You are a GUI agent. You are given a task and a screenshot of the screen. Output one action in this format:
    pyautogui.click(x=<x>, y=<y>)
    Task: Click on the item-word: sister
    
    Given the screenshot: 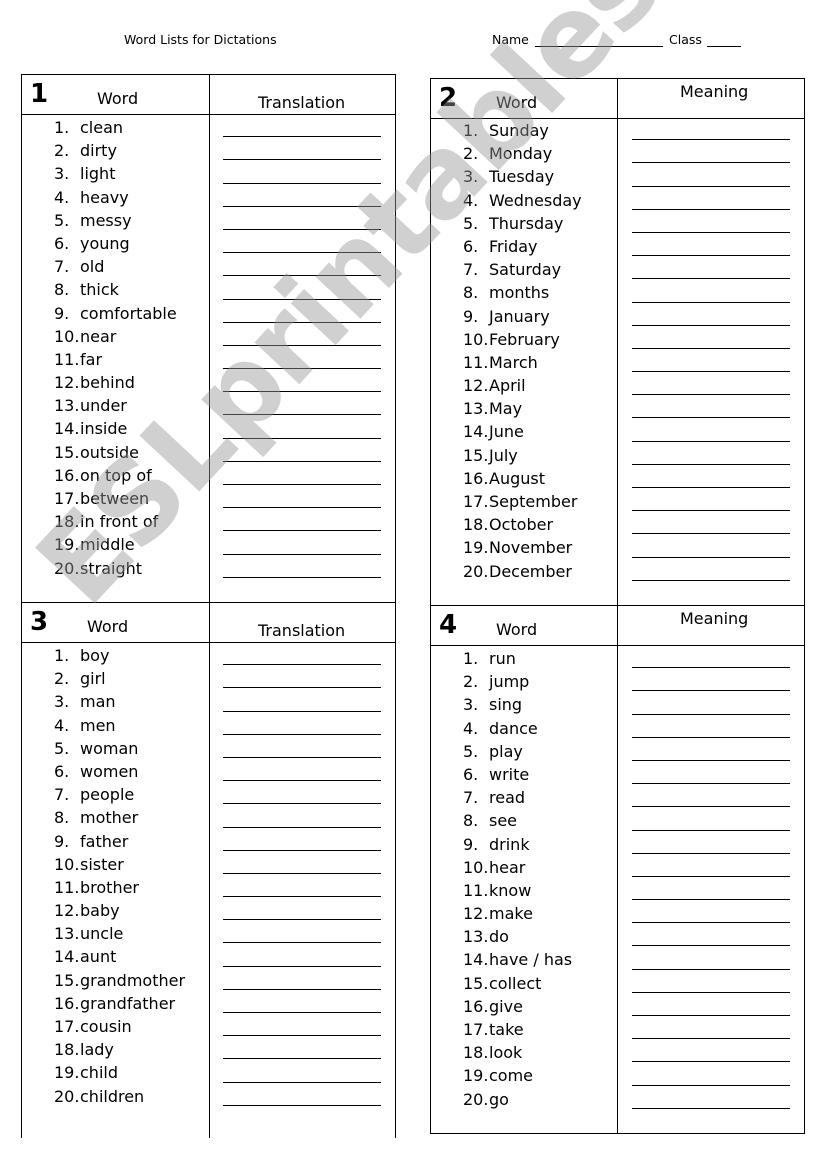 What is the action you would take?
    pyautogui.click(x=102, y=864)
    